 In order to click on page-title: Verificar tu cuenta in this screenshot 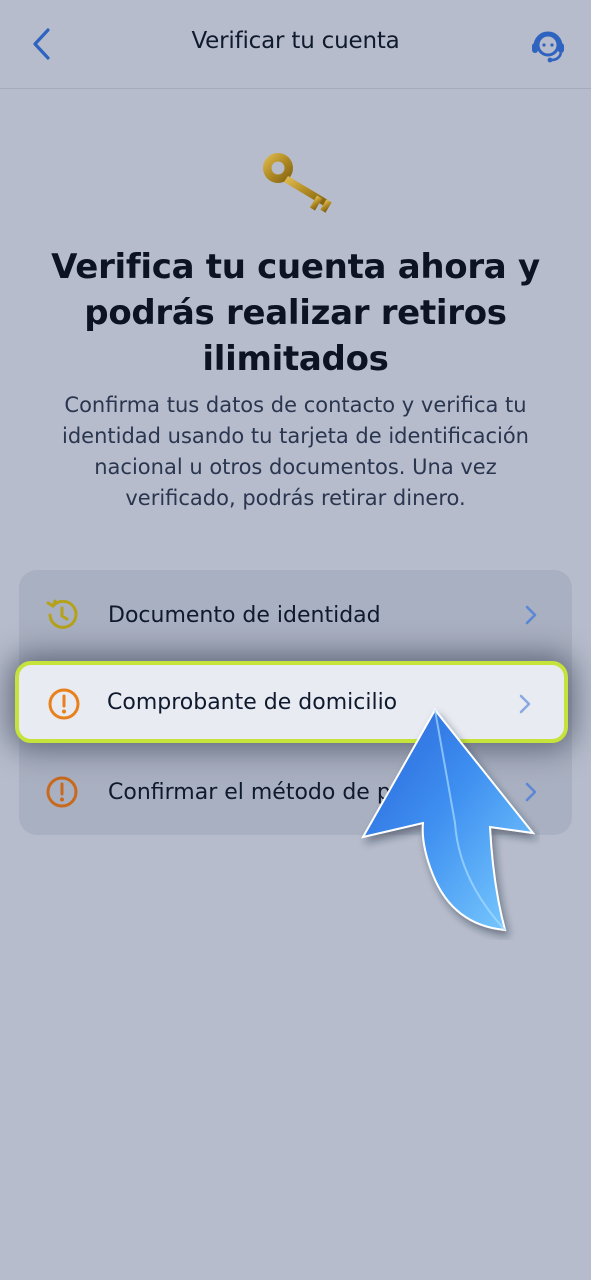, I will do `click(295, 41)`.